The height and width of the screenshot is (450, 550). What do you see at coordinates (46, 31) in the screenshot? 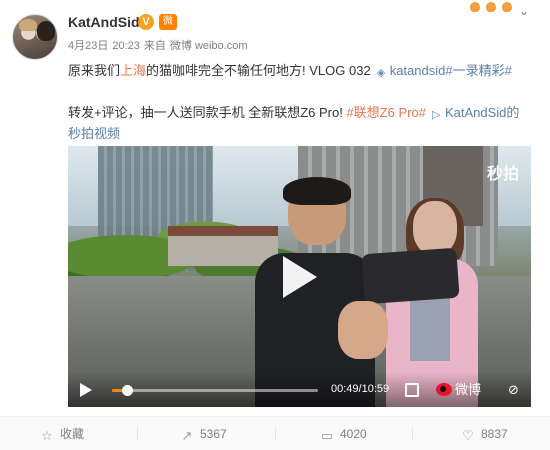
I see `avatar-person-right` at bounding box center [46, 31].